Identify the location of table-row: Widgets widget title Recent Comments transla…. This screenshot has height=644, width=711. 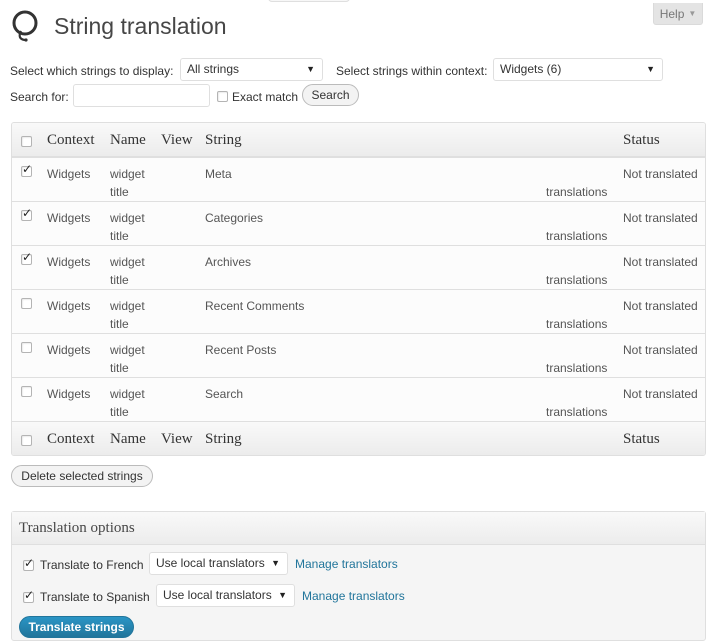
(358, 311).